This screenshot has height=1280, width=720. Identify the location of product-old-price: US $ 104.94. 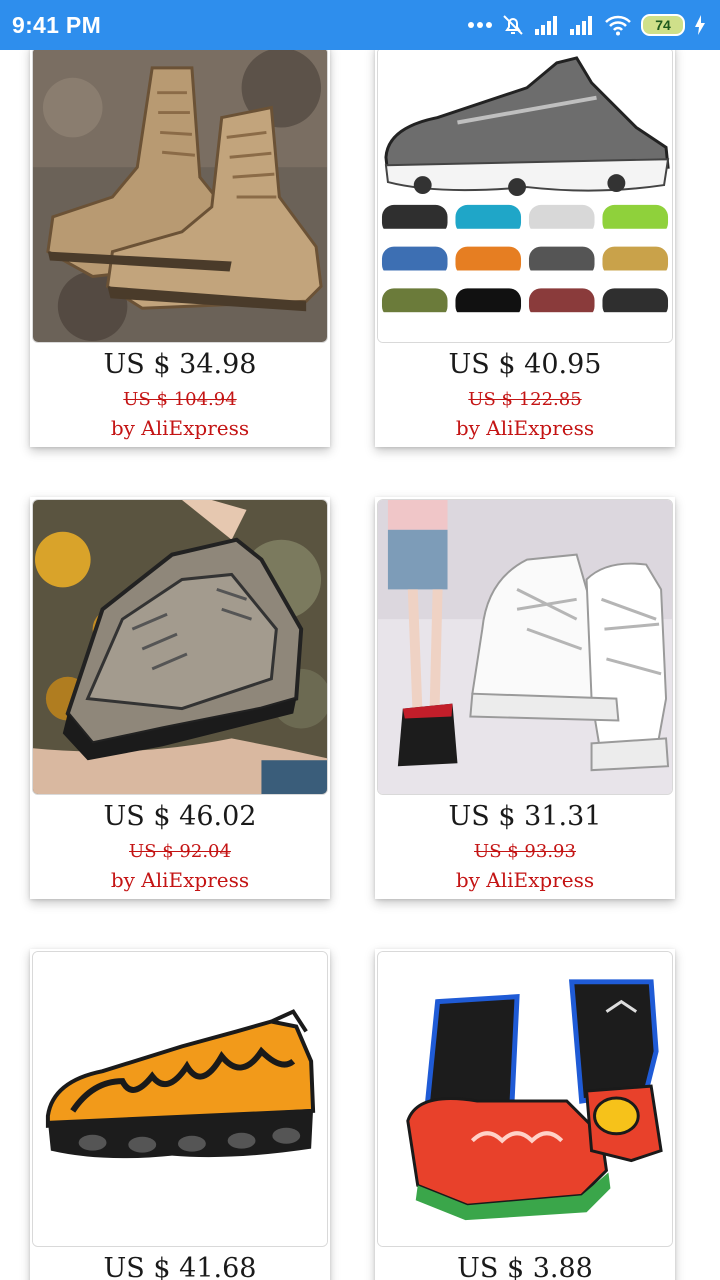
(180, 399).